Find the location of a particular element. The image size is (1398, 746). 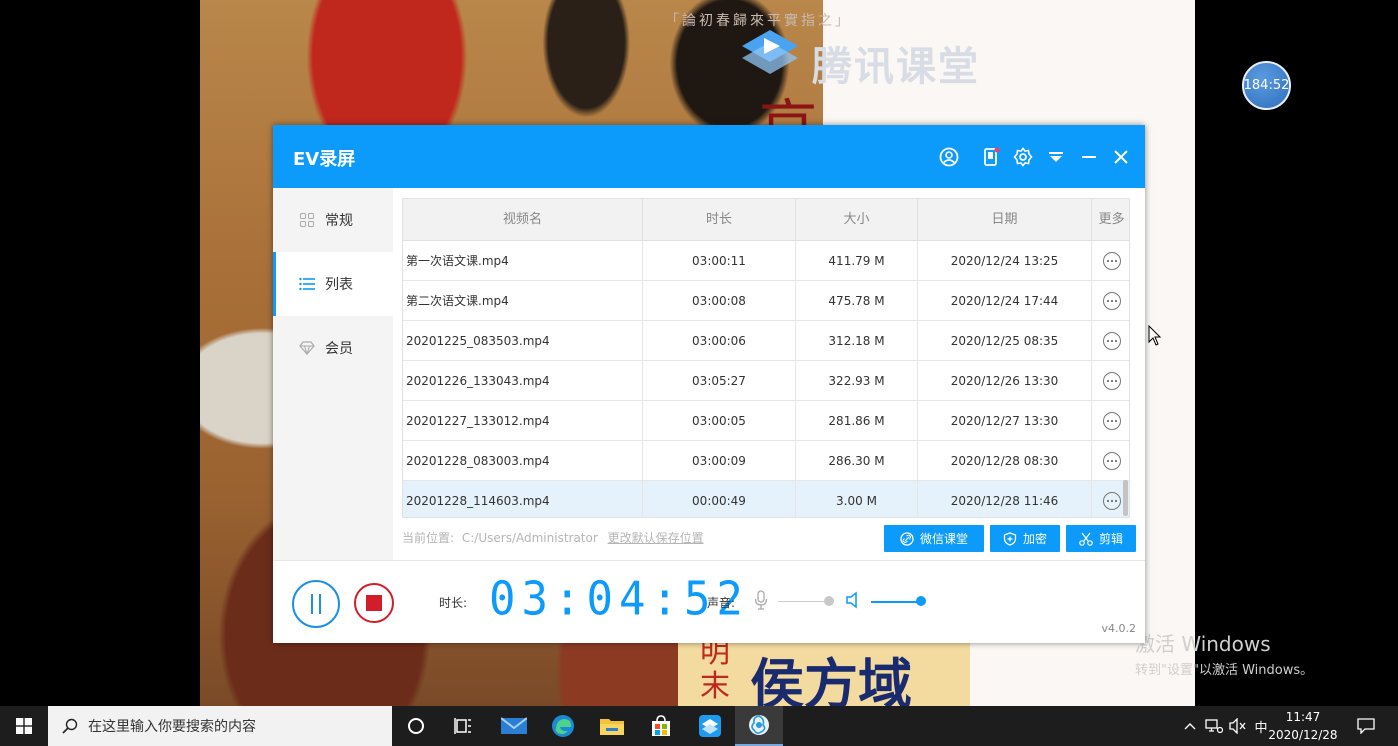

cell-size: 312.18 M is located at coordinates (857, 341).